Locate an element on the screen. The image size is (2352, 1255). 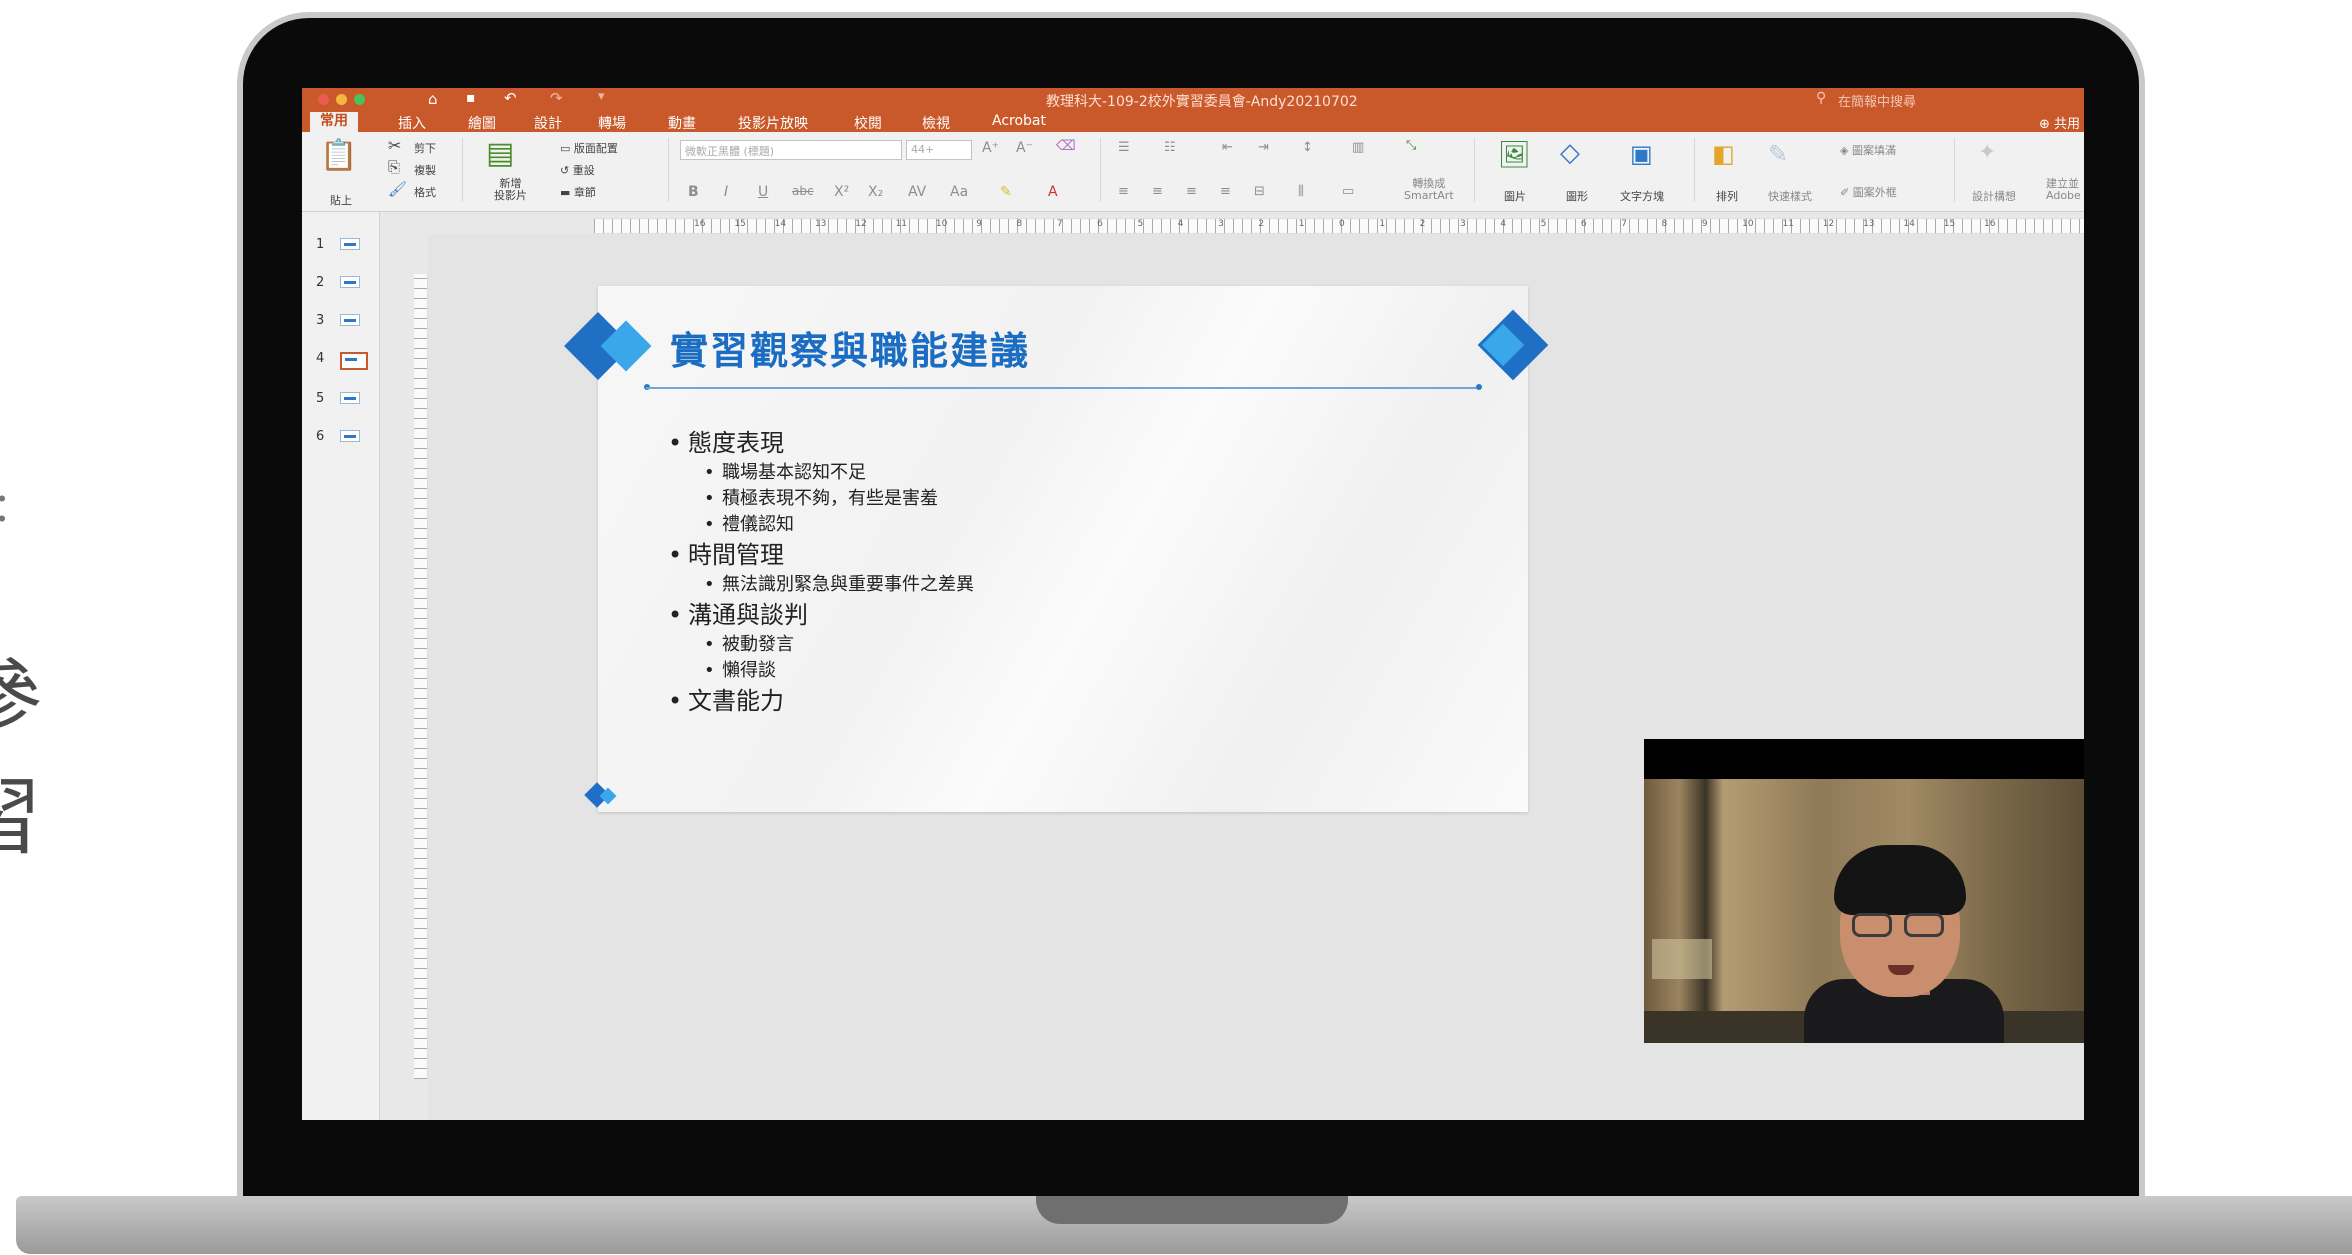
bullet-level-2: 懶得談 is located at coordinates (821, 671).